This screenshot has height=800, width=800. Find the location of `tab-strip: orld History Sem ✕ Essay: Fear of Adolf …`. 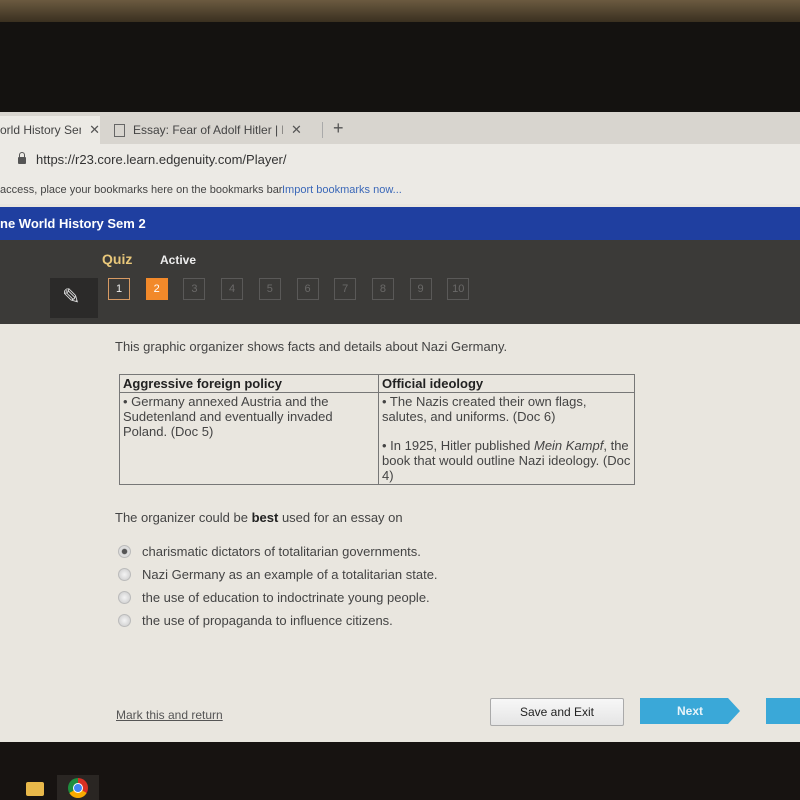

tab-strip: orld History Sem ✕ Essay: Fear of Adolf … is located at coordinates (400, 128).